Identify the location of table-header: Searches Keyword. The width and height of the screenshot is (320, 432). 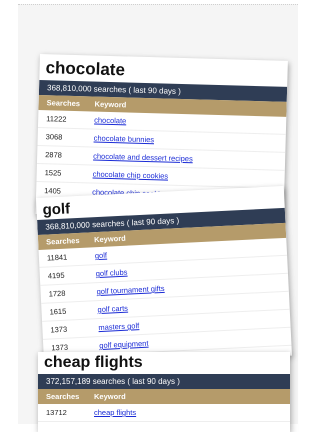
(164, 396).